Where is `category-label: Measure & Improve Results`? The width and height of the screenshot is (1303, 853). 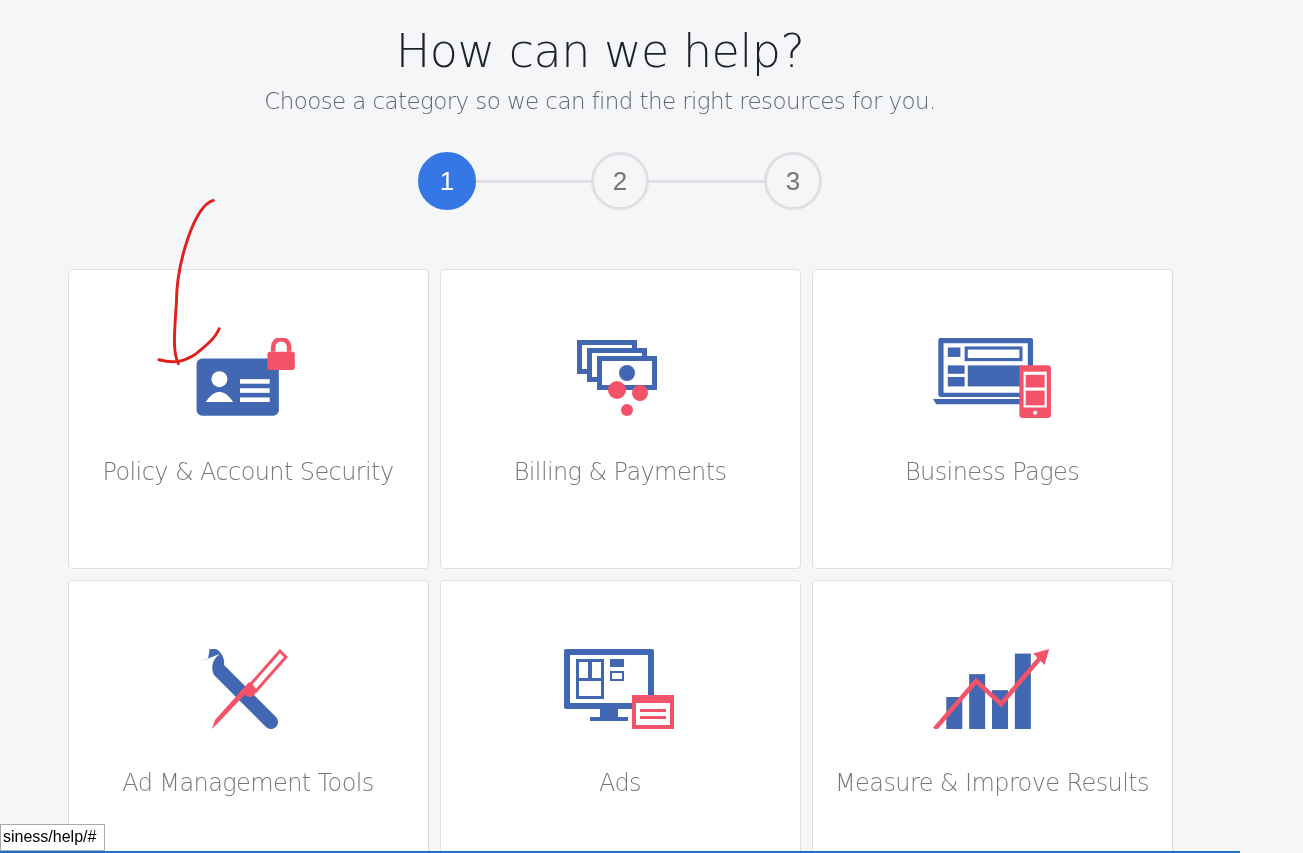 category-label: Measure & Improve Results is located at coordinates (992, 783).